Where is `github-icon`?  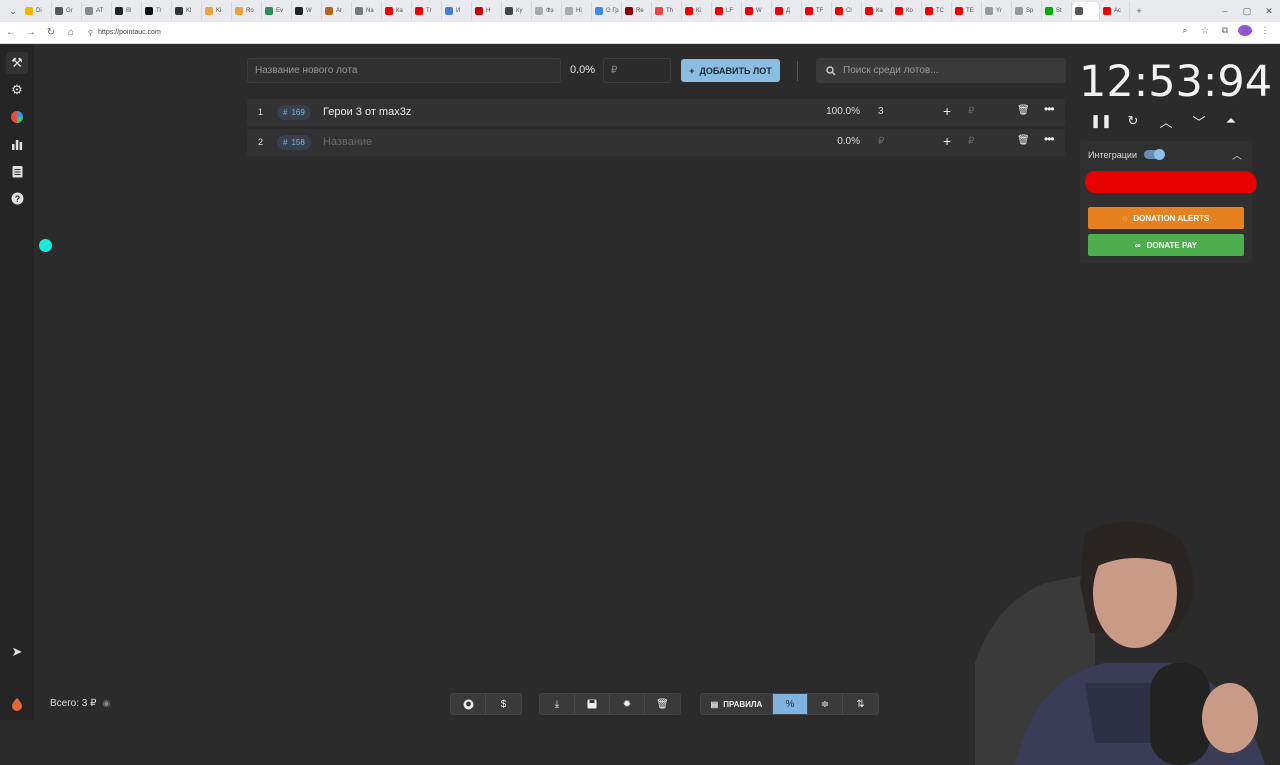 github-icon is located at coordinates (468, 704).